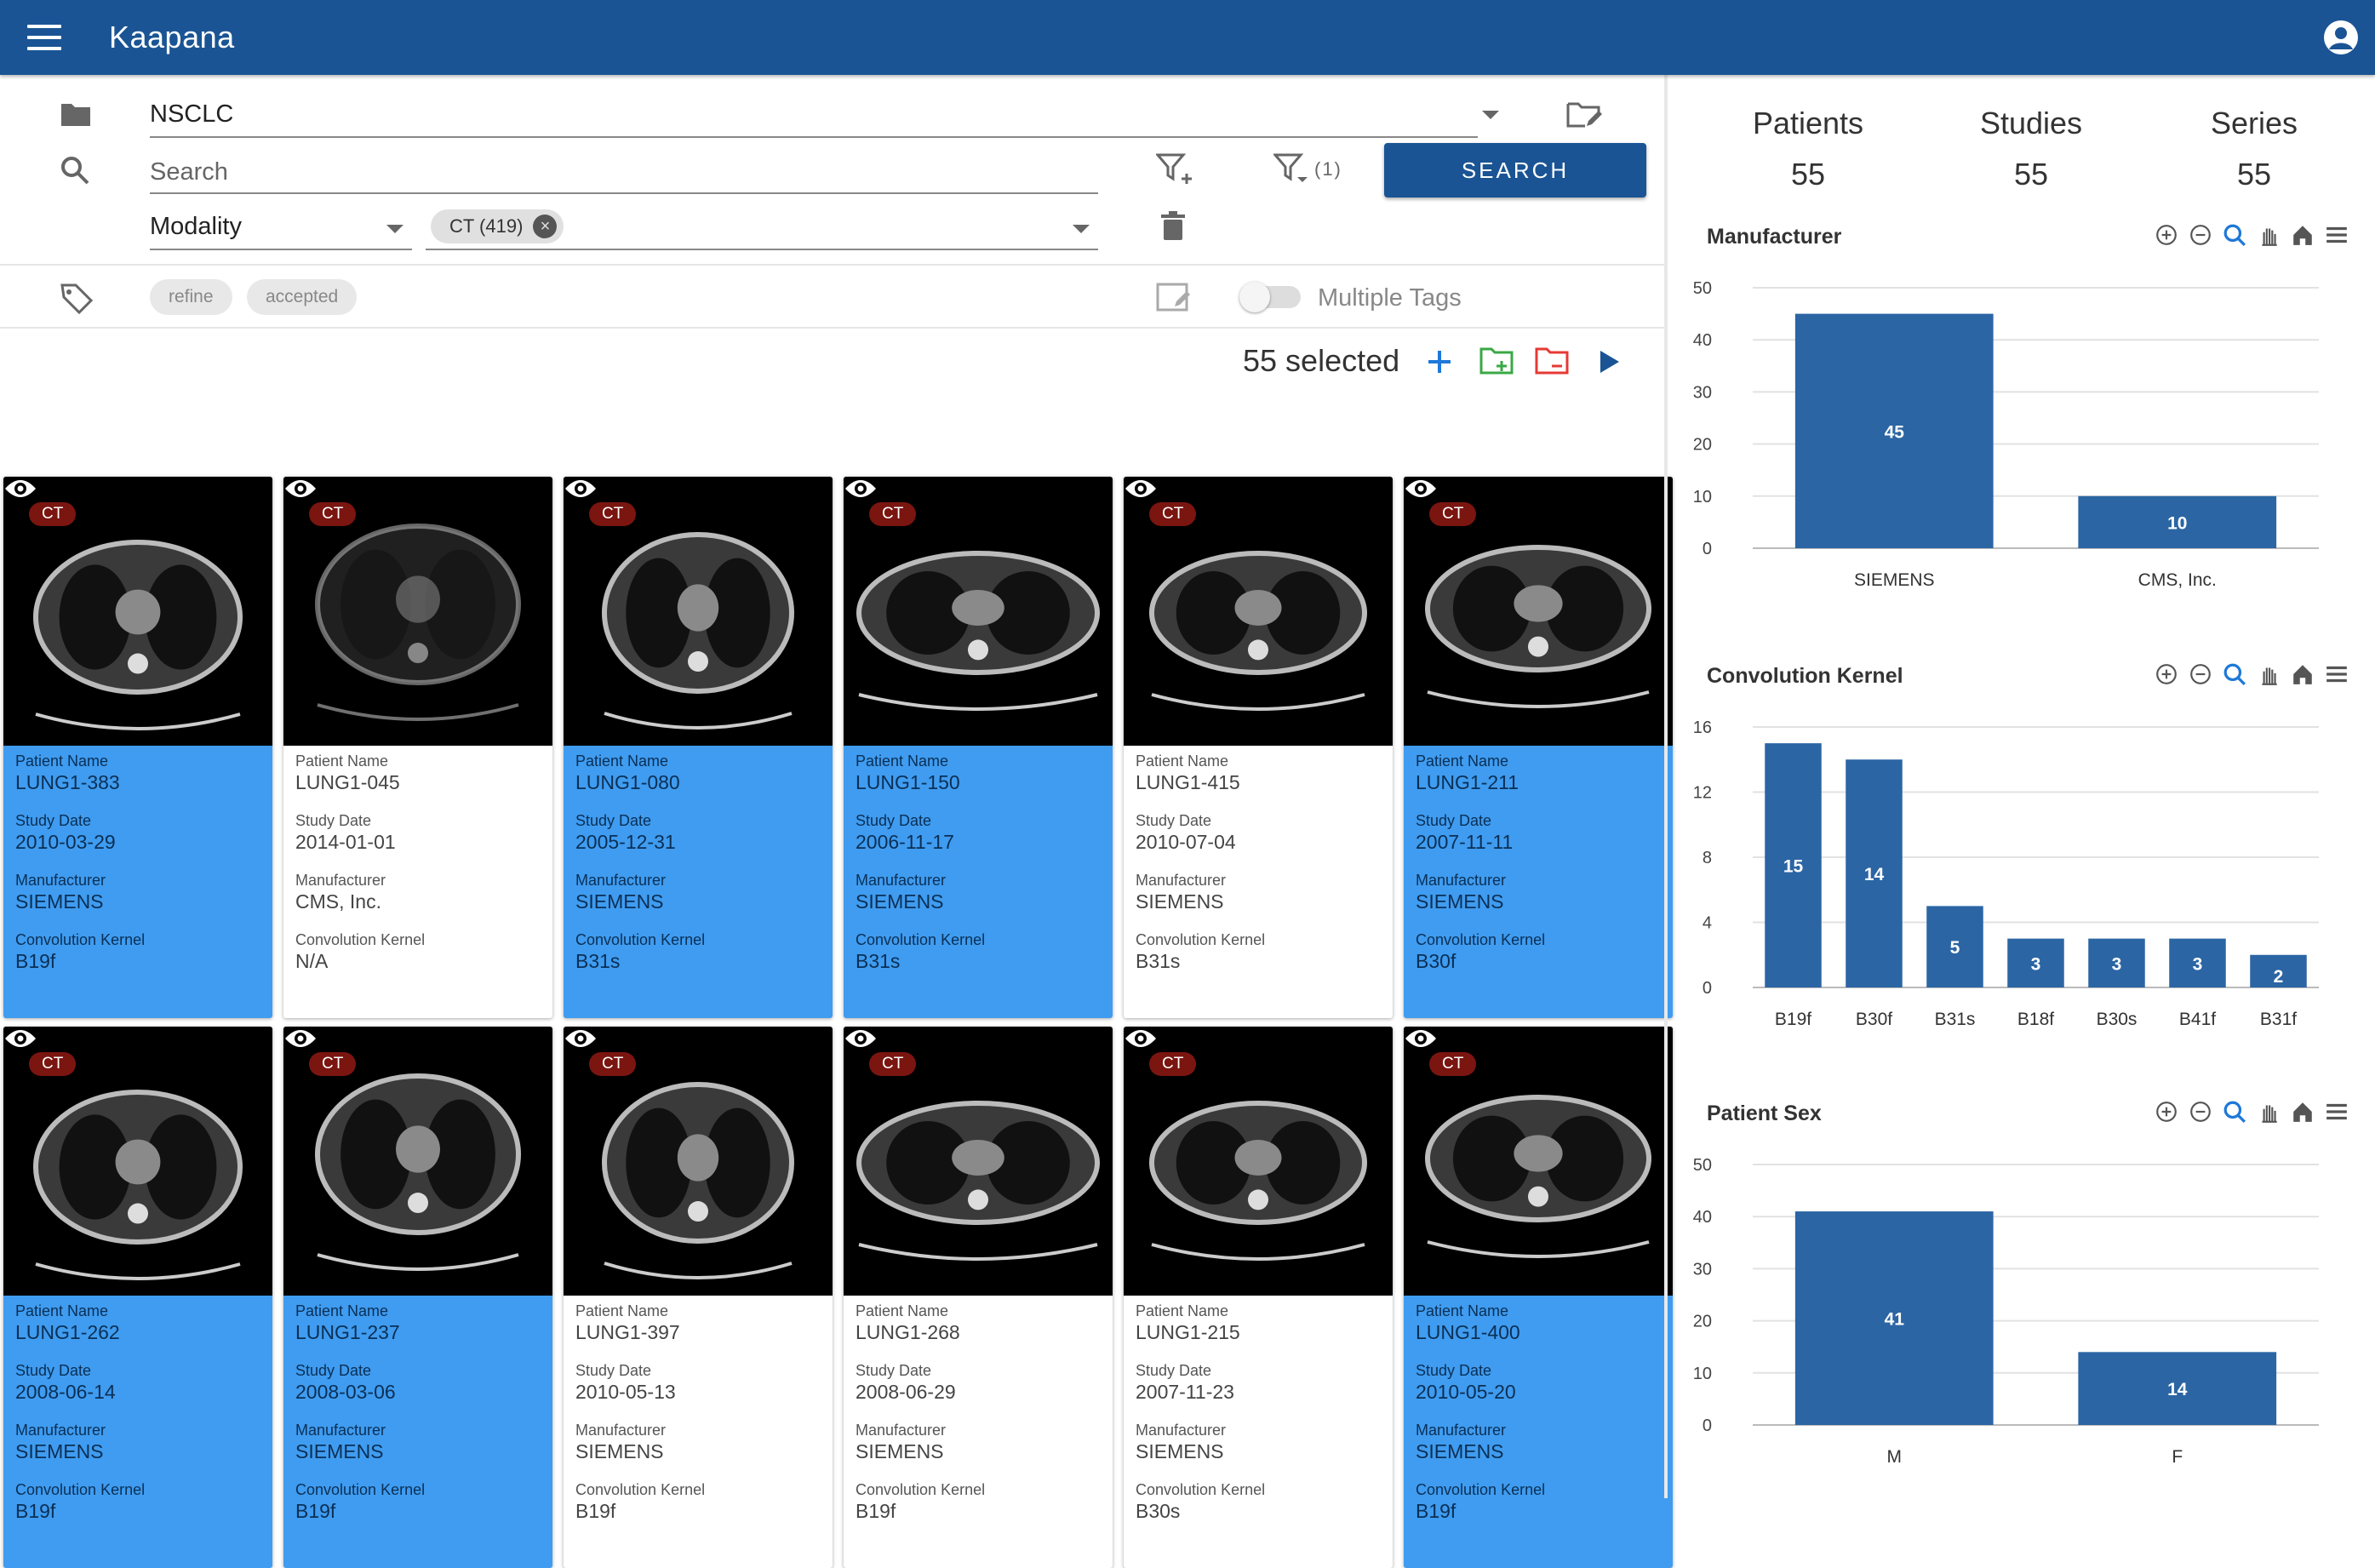 The image size is (2375, 1568). I want to click on search-input: Search, so click(624, 176).